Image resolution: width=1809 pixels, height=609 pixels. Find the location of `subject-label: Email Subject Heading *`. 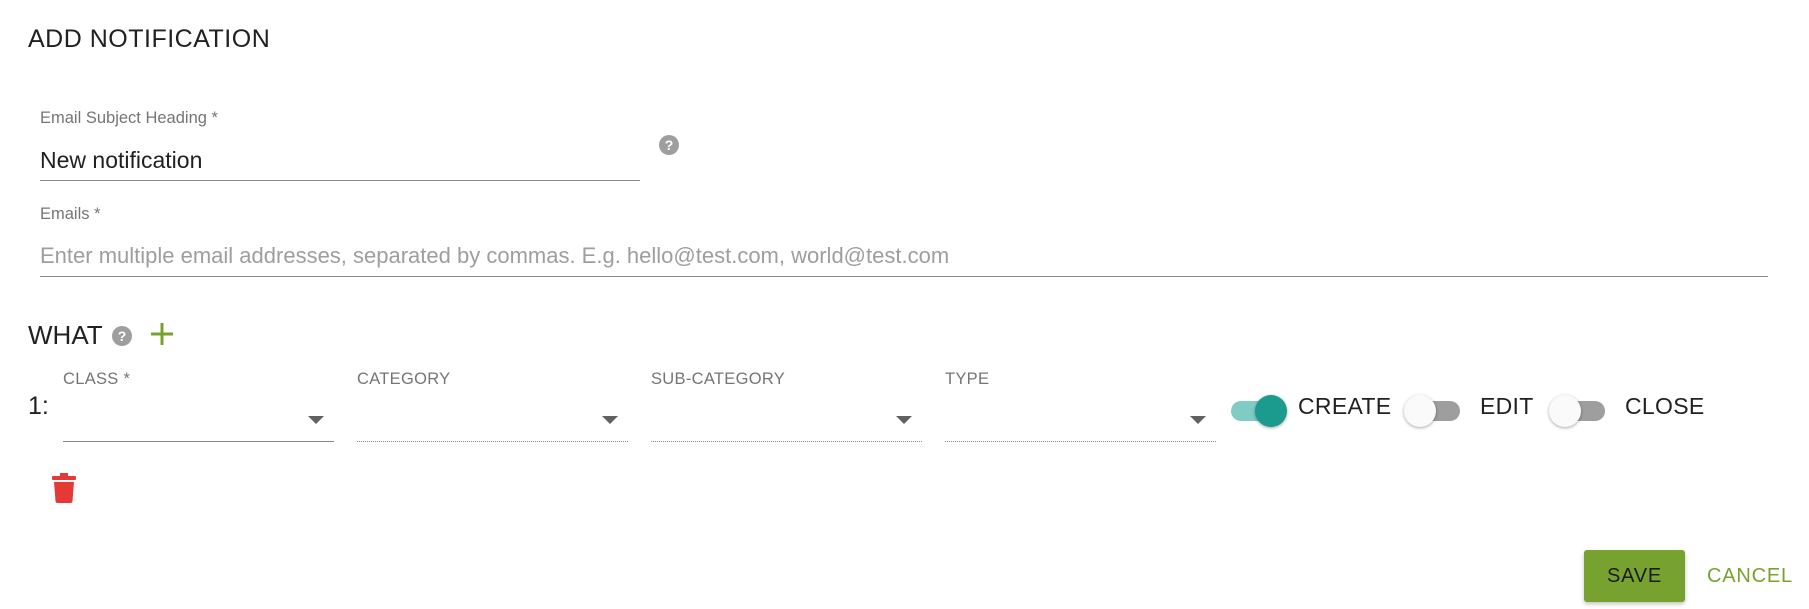

subject-label: Email Subject Heading * is located at coordinates (129, 118).